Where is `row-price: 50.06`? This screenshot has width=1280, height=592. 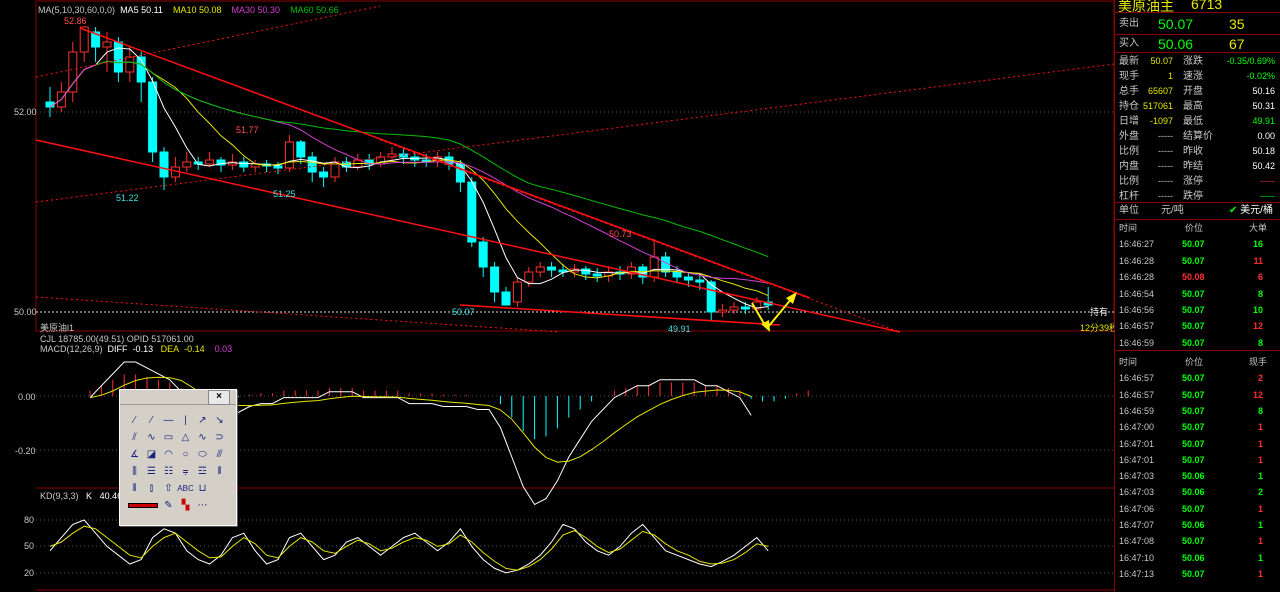 row-price: 50.06 is located at coordinates (1193, 557).